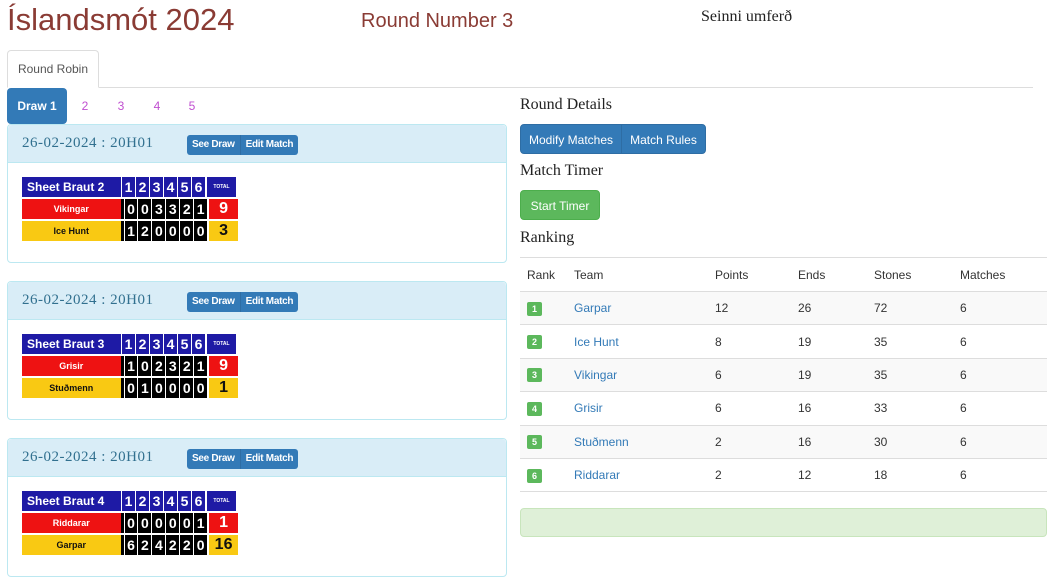 The image size is (1055, 580). Describe the element at coordinates (637, 274) in the screenshot. I see `col-team: Team` at that location.